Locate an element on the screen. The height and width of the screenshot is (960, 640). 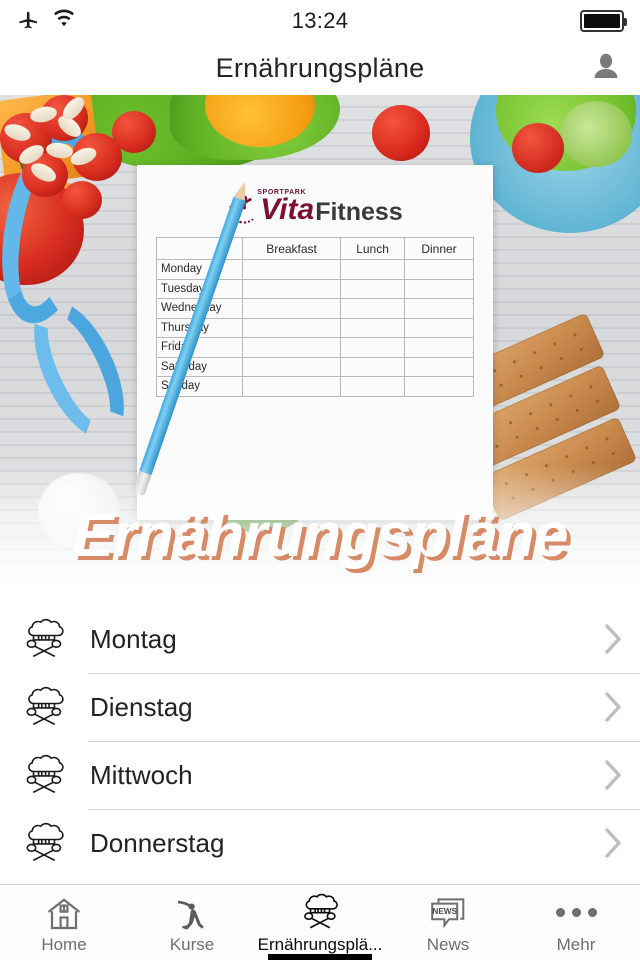
table-header-row: Breakfast Lunch Dinner is located at coordinates (315, 248).